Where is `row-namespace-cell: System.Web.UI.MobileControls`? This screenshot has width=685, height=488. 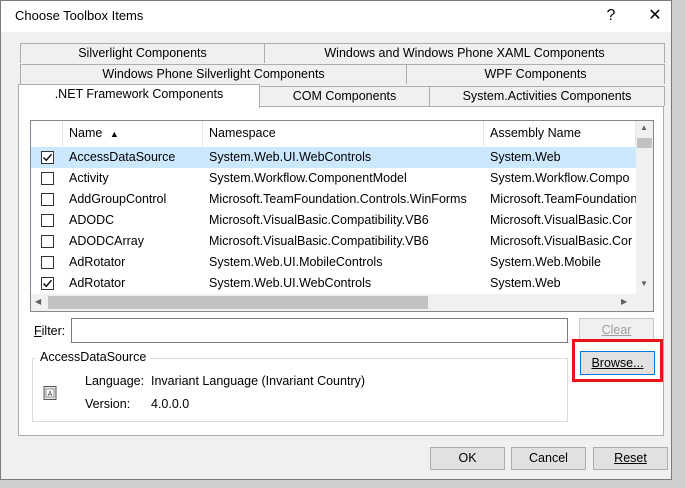 row-namespace-cell: System.Web.UI.MobileControls is located at coordinates (296, 262).